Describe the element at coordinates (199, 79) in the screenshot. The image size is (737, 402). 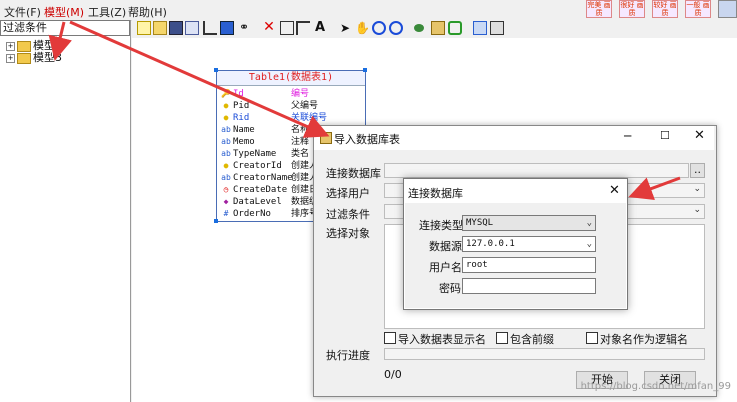
I see `arrow-to-dialog` at that location.